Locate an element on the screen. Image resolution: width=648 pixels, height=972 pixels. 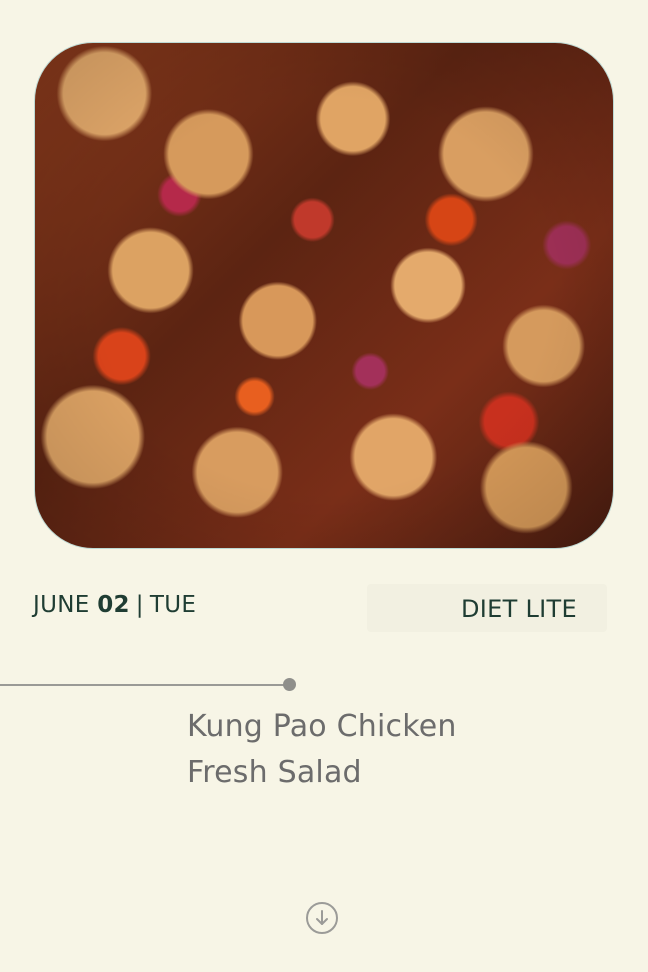
date-weekday: TUE is located at coordinates (173, 605).